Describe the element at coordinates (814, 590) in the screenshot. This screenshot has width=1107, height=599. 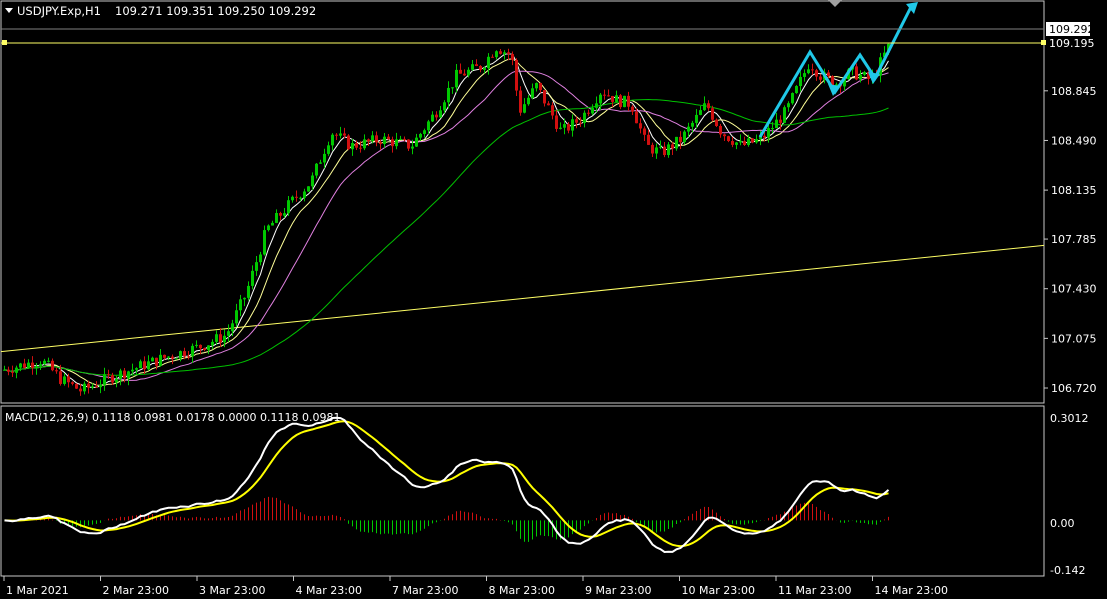
I see `time-tick-label: 11 Mar 23:00` at that location.